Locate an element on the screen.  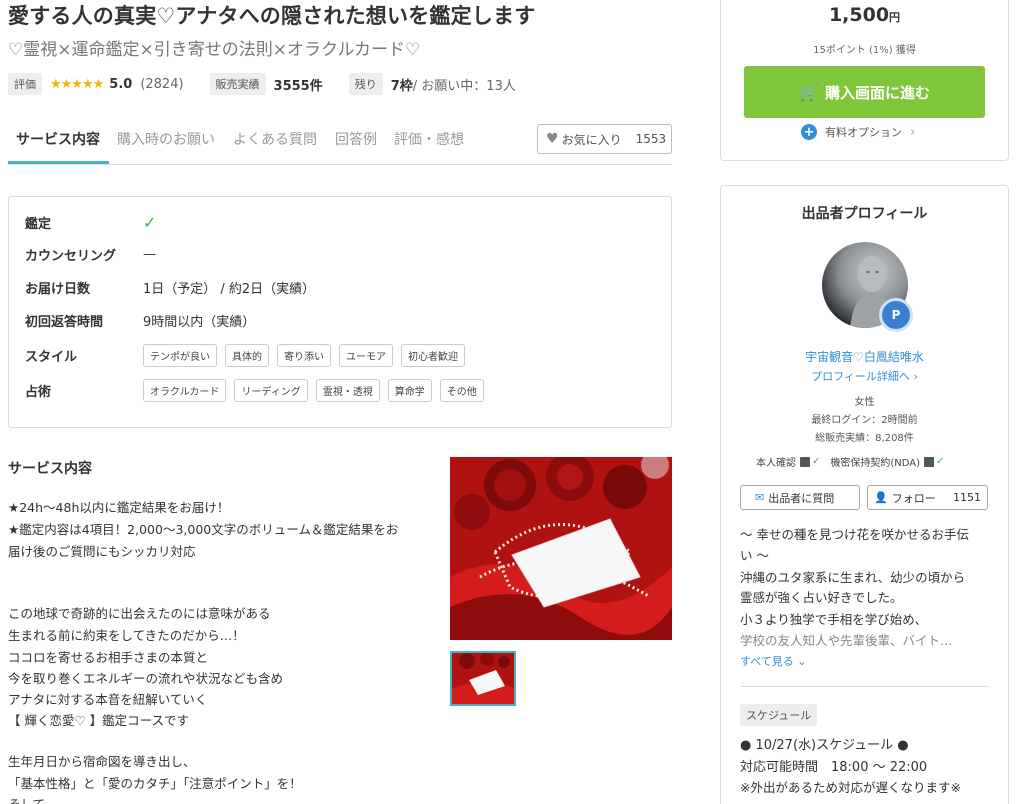
cart-icon: 🛒 is located at coordinates (809, 92).